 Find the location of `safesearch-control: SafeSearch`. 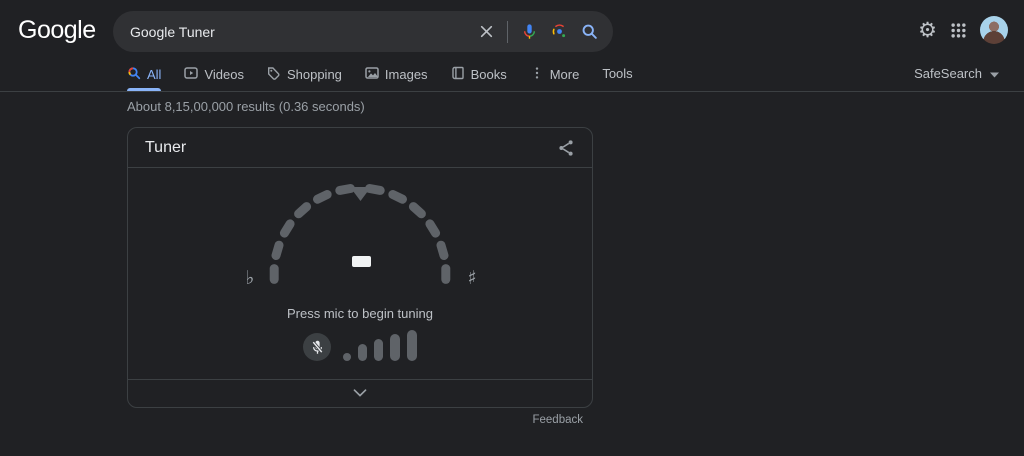

safesearch-control: SafeSearch is located at coordinates (956, 73).